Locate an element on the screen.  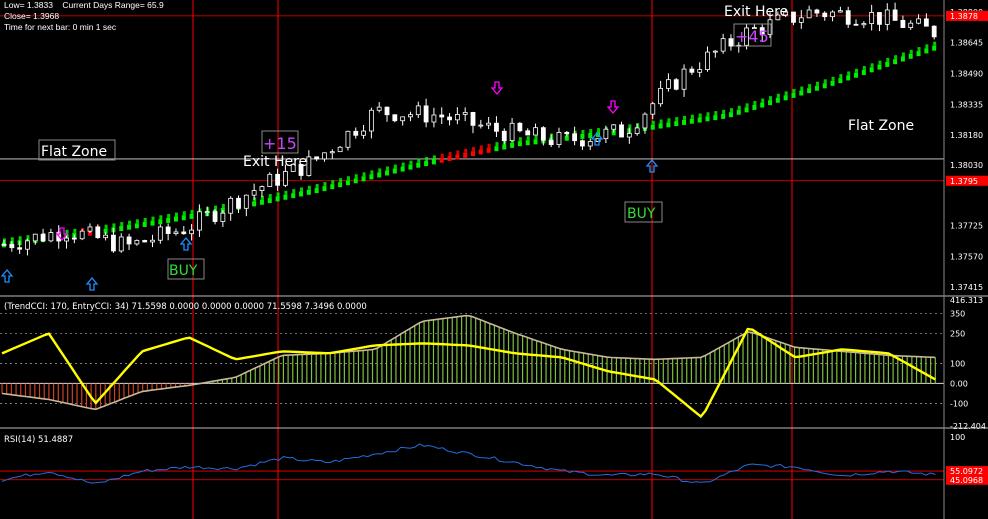
price-tick-6: 1.37725 is located at coordinates (966, 225).